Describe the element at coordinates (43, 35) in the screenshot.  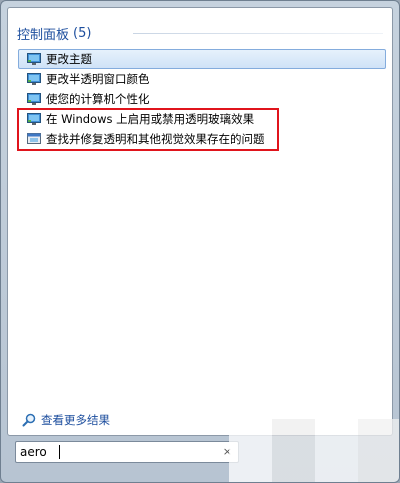
I see `group-title: 控制面板` at that location.